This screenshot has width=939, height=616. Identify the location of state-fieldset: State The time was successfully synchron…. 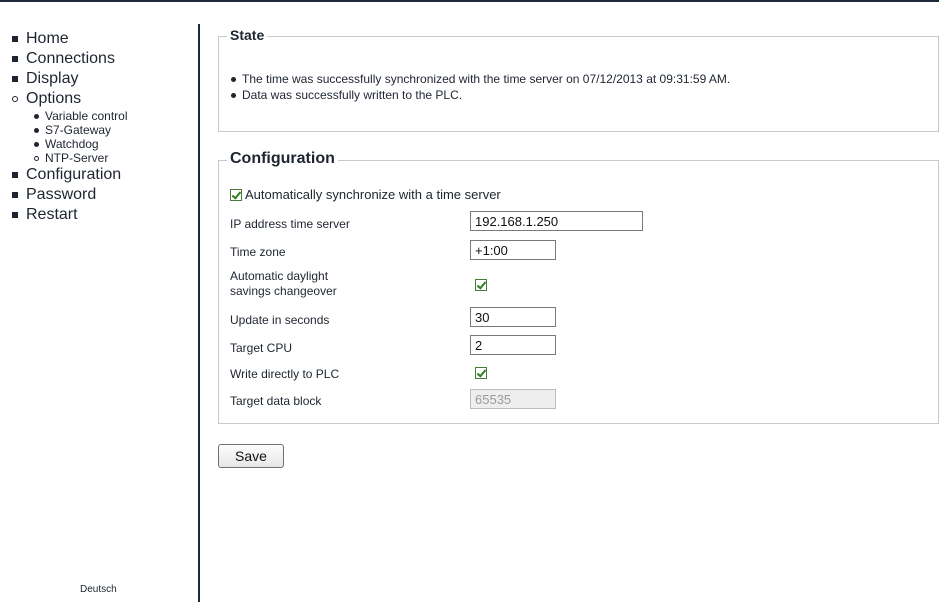
(578, 79).